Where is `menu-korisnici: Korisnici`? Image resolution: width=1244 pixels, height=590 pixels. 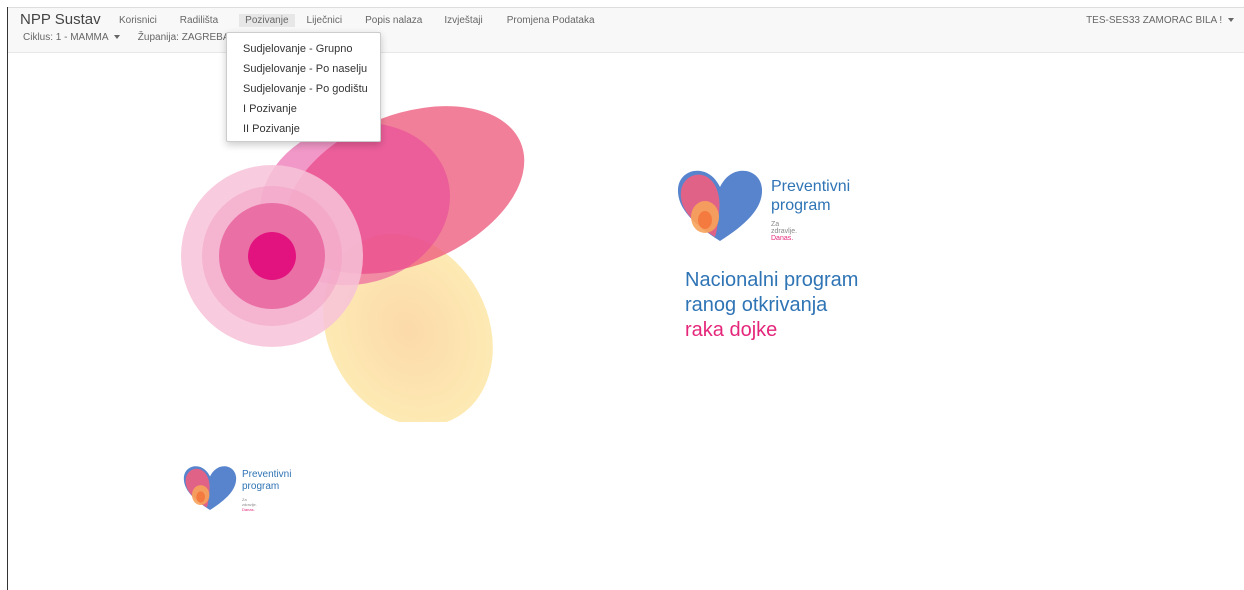
menu-korisnici: Korisnici is located at coordinates (138, 20).